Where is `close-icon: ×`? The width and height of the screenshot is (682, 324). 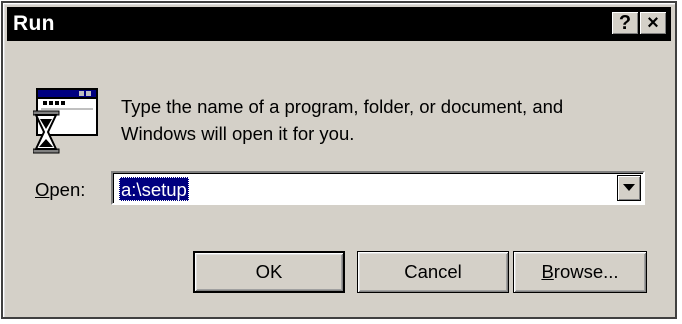
close-icon: × is located at coordinates (653, 22).